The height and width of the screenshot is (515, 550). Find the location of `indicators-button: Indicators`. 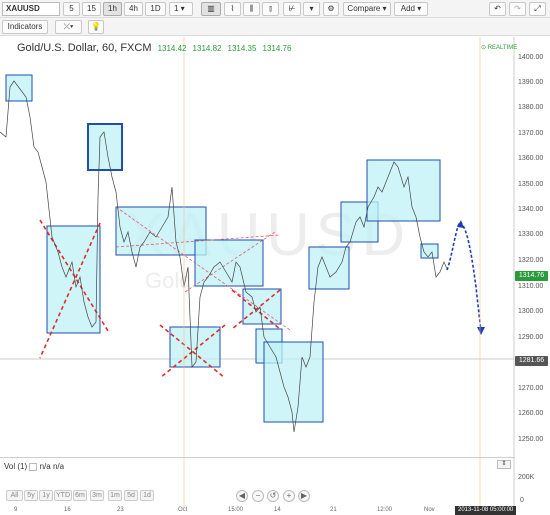

indicators-button: Indicators is located at coordinates (25, 27).